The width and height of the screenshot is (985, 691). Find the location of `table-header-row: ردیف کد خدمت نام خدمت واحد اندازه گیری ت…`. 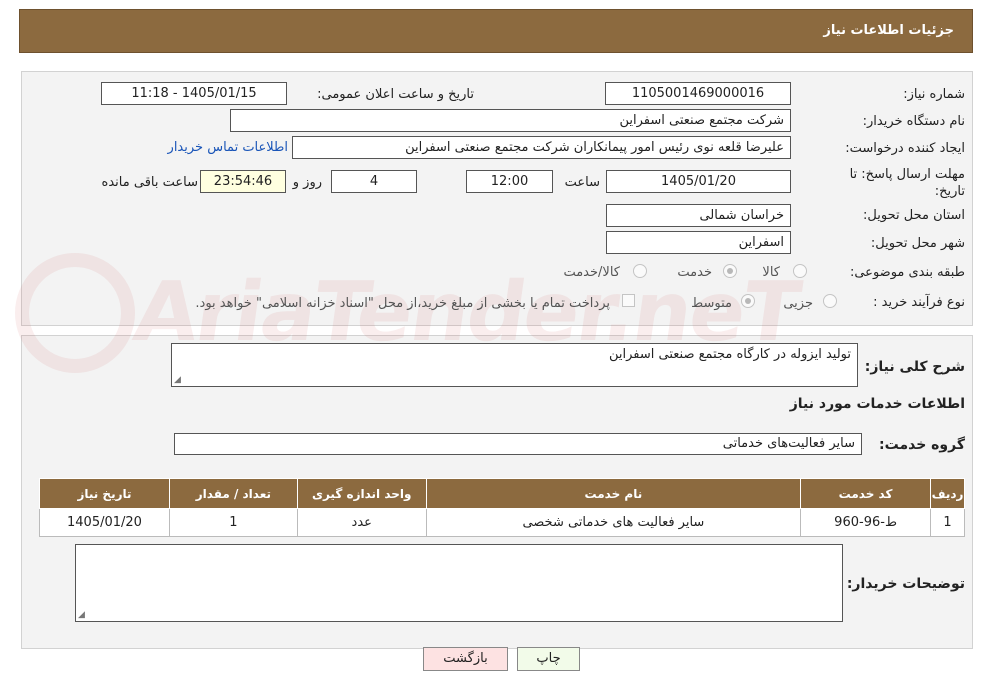

table-header-row: ردیف کد خدمت نام خدمت واحد اندازه گیری ت… is located at coordinates (502, 493).